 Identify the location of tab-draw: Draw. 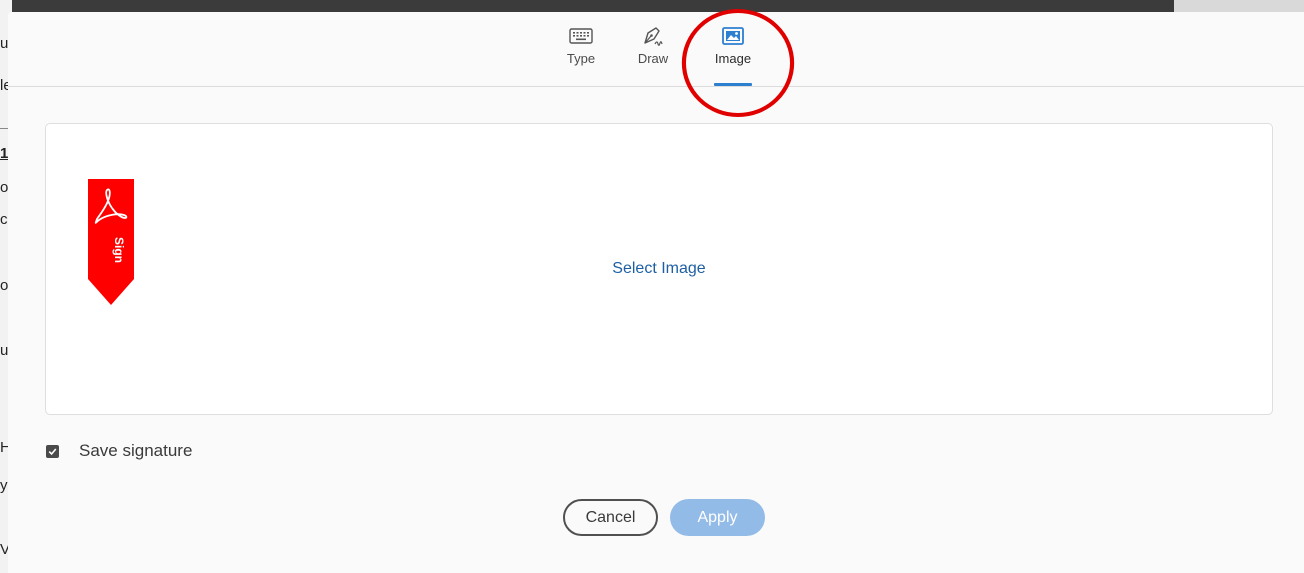
(653, 55).